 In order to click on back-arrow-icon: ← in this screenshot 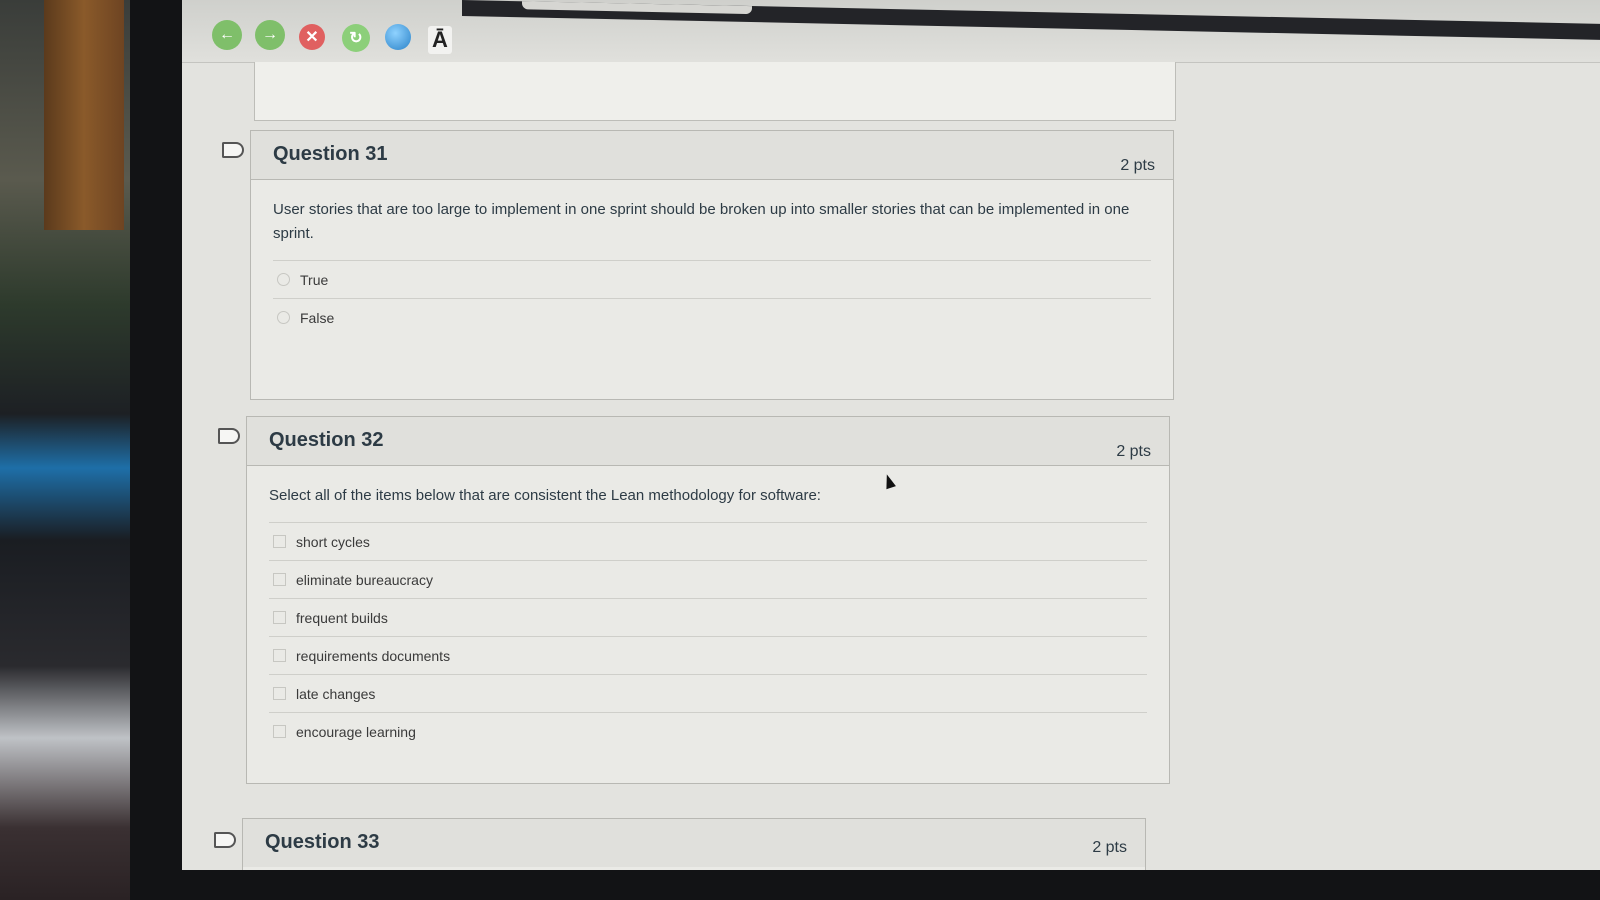, I will do `click(227, 35)`.